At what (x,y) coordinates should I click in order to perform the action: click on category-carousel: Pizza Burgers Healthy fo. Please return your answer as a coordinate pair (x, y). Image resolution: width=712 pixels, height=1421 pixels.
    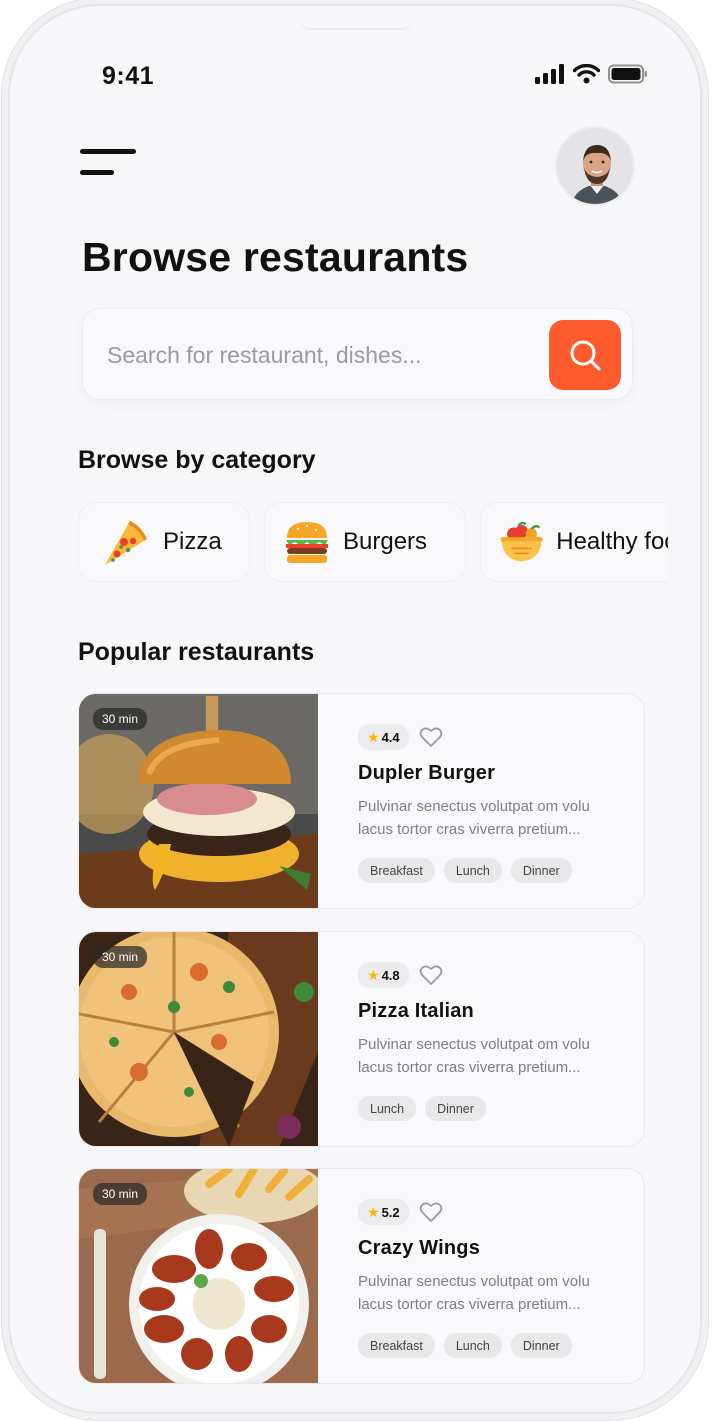
    Looking at the image, I should click on (373, 543).